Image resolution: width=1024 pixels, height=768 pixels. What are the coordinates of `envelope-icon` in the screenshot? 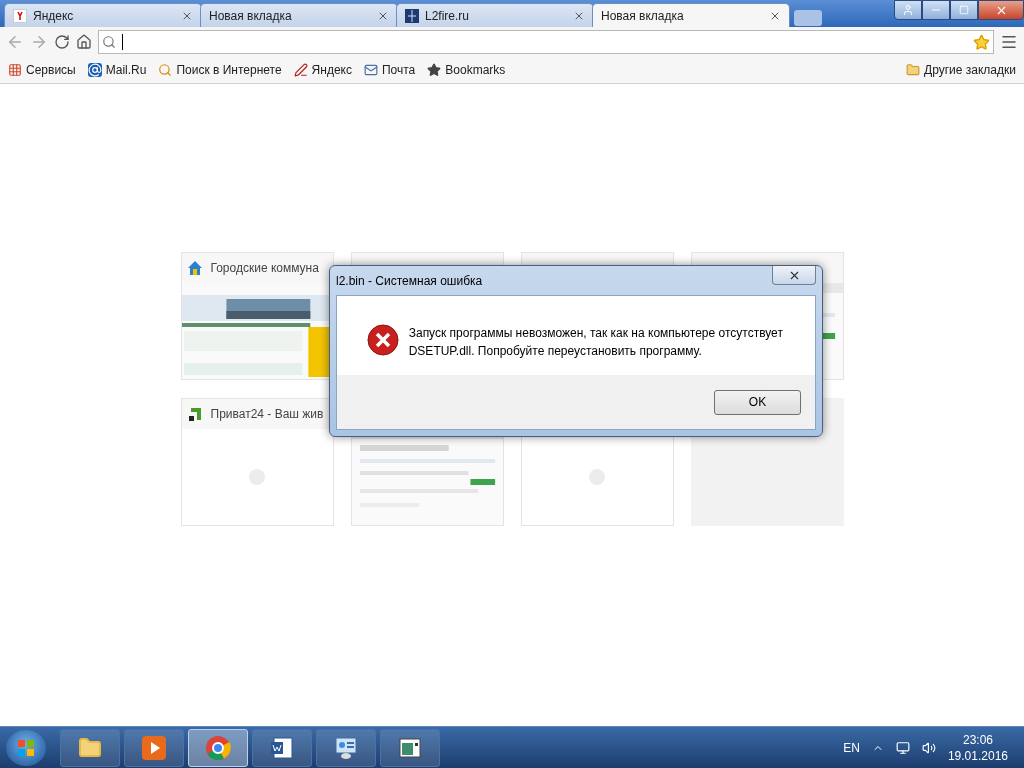 It's located at (370, 70).